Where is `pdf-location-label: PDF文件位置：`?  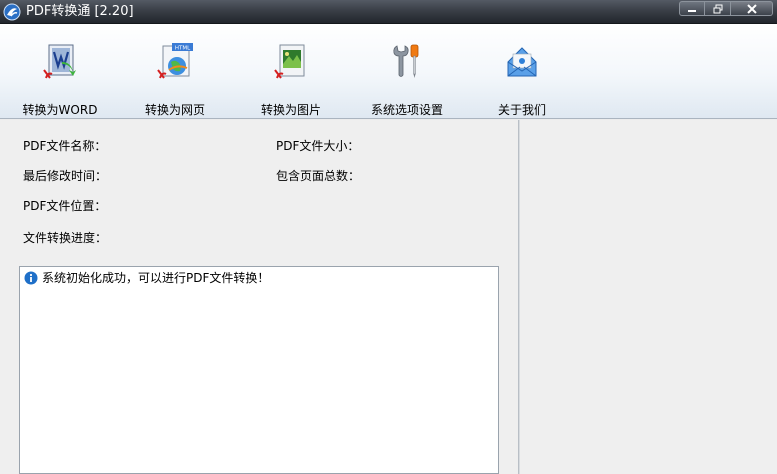
pdf-location-label: PDF文件位置： is located at coordinates (65, 206).